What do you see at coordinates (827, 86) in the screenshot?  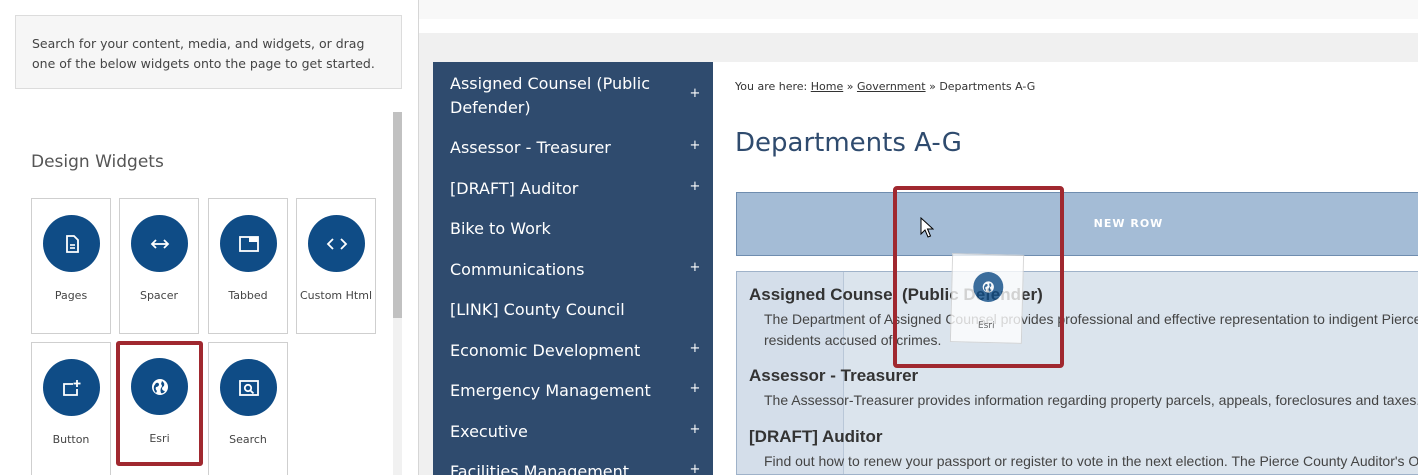 I see `breadcrumb-home: Home` at bounding box center [827, 86].